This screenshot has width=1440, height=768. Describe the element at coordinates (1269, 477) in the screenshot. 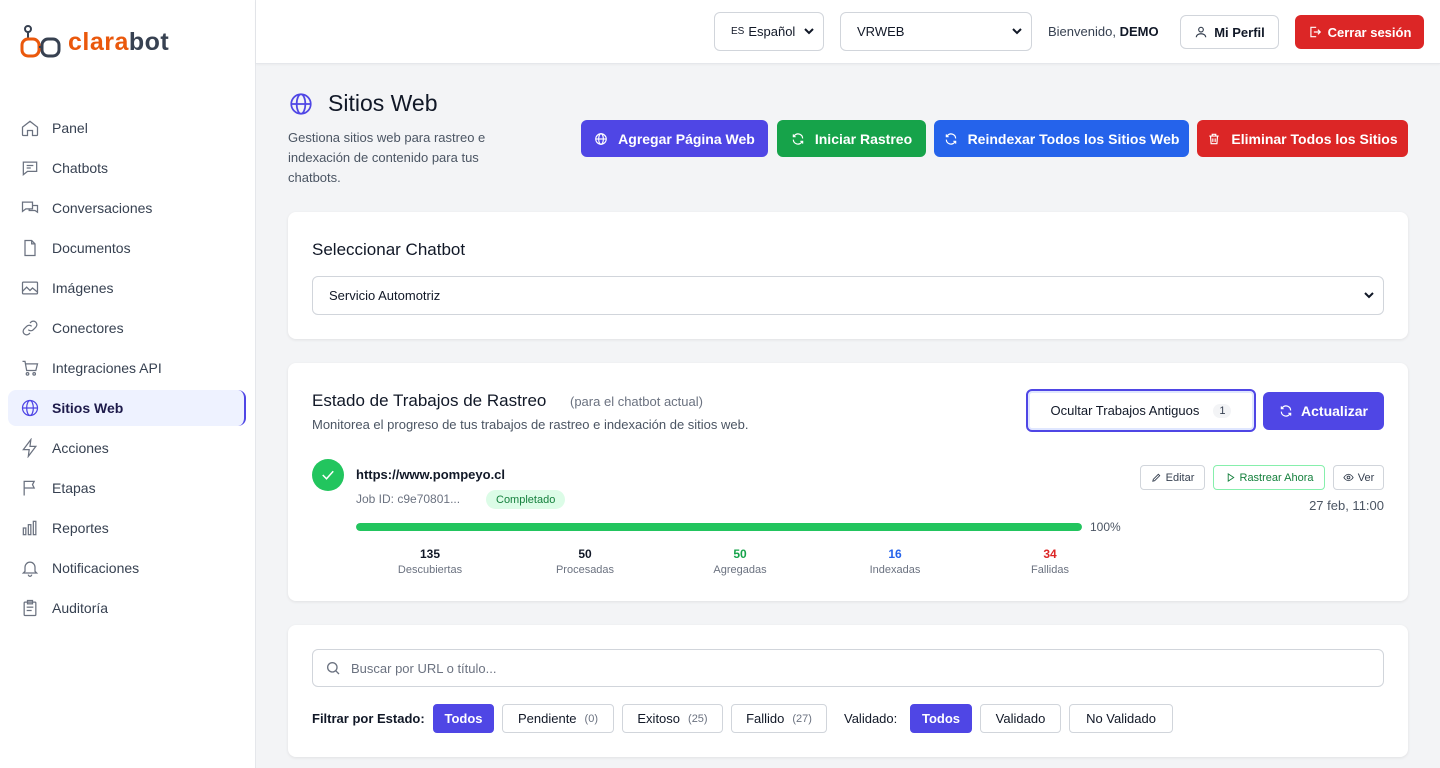

I see `crawl-now-button: Rastrear Ahora` at that location.